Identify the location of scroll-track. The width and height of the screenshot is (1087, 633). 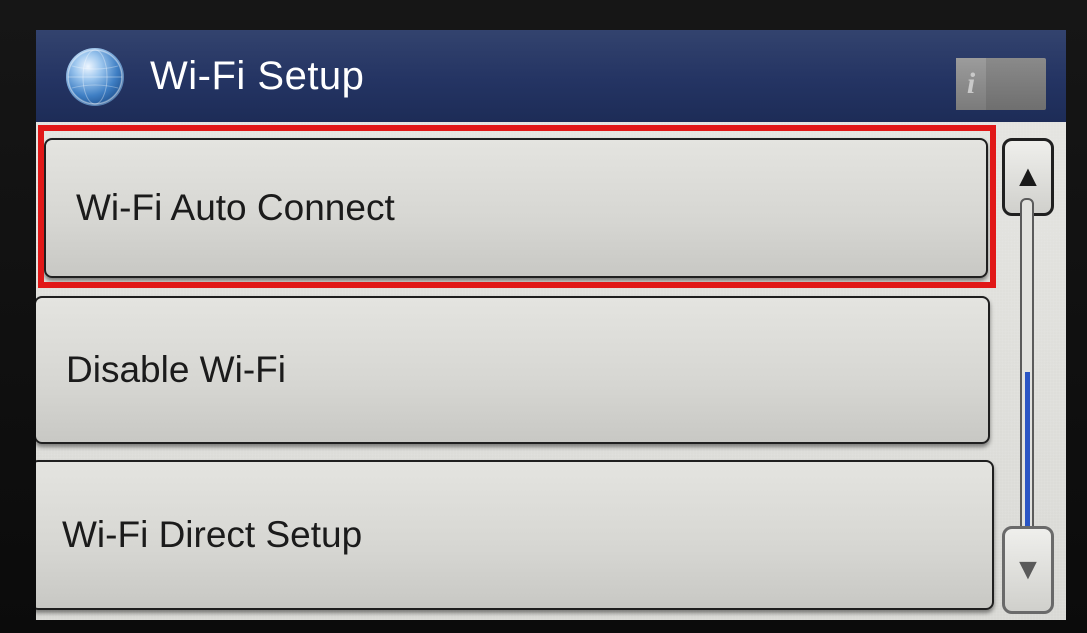
(1027, 375).